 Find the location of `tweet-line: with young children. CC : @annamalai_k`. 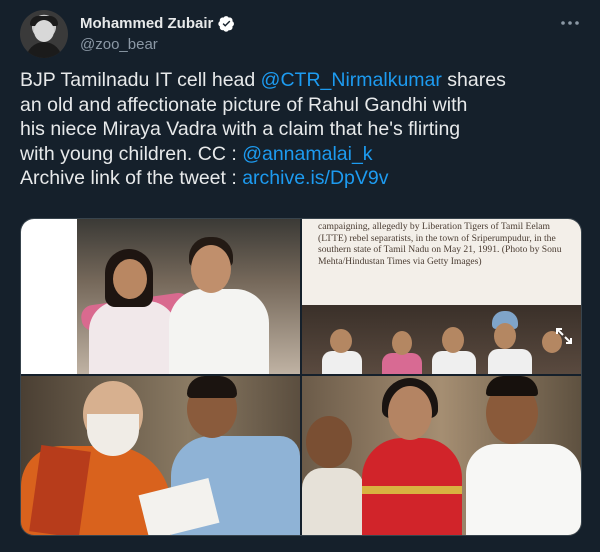

tweet-line: with young children. CC : @annamalai_k is located at coordinates (300, 154).